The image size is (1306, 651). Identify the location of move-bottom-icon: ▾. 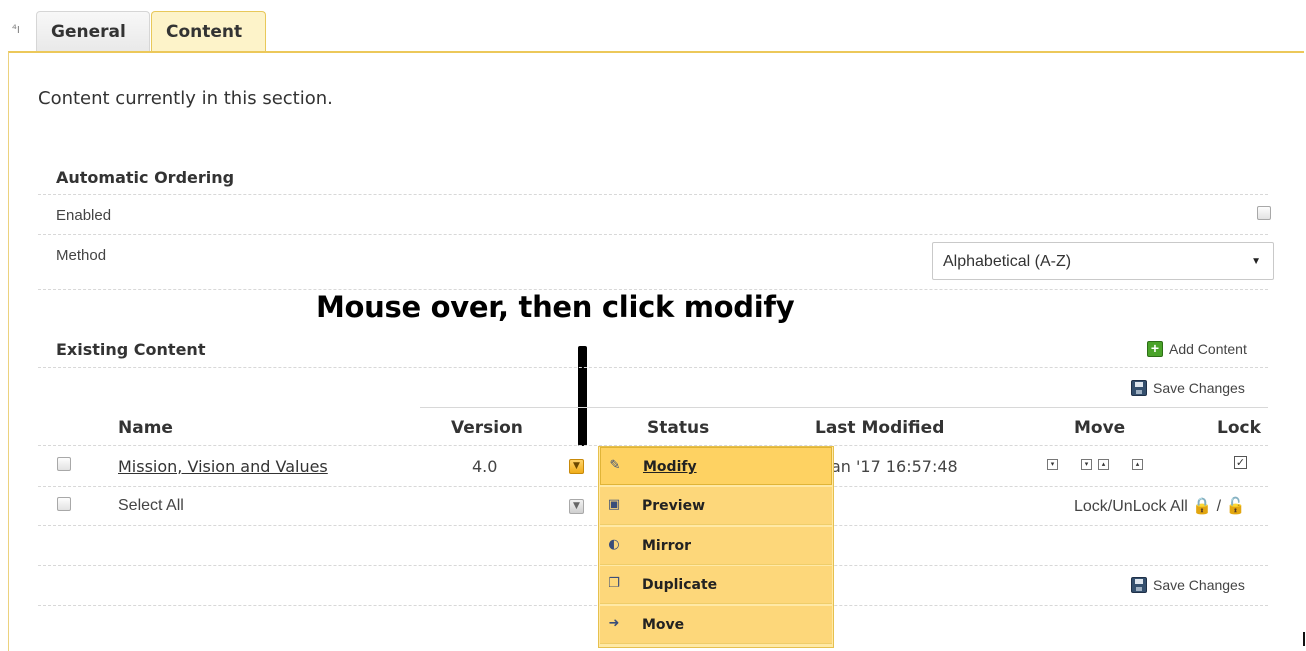
(1052, 464).